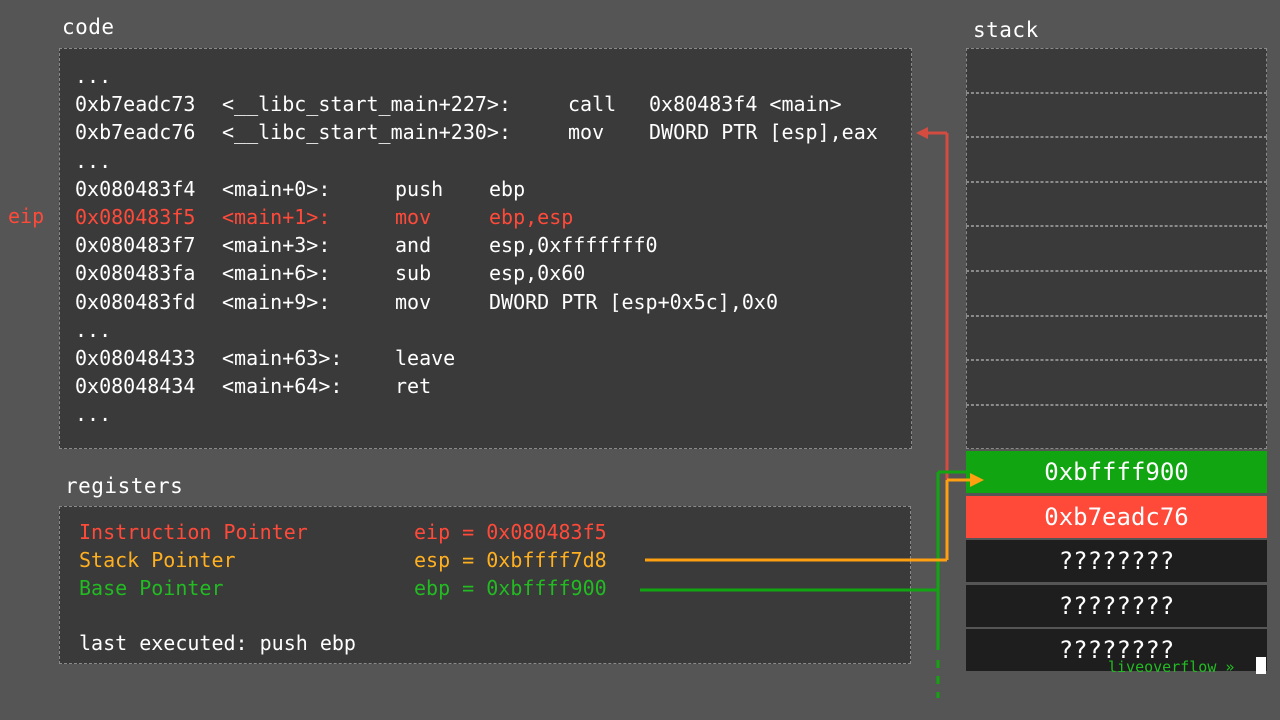 This screenshot has width=1280, height=720. I want to click on liveoverflow-watermark: liveoverflow », so click(1171, 667).